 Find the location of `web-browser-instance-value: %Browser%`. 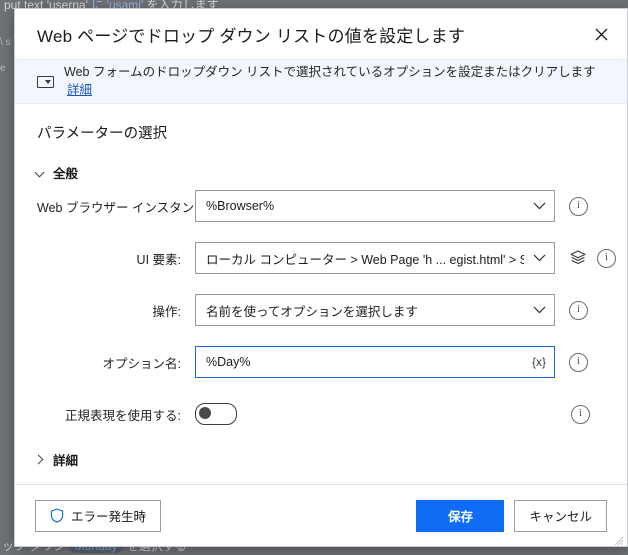

web-browser-instance-value: %Browser% is located at coordinates (240, 206).